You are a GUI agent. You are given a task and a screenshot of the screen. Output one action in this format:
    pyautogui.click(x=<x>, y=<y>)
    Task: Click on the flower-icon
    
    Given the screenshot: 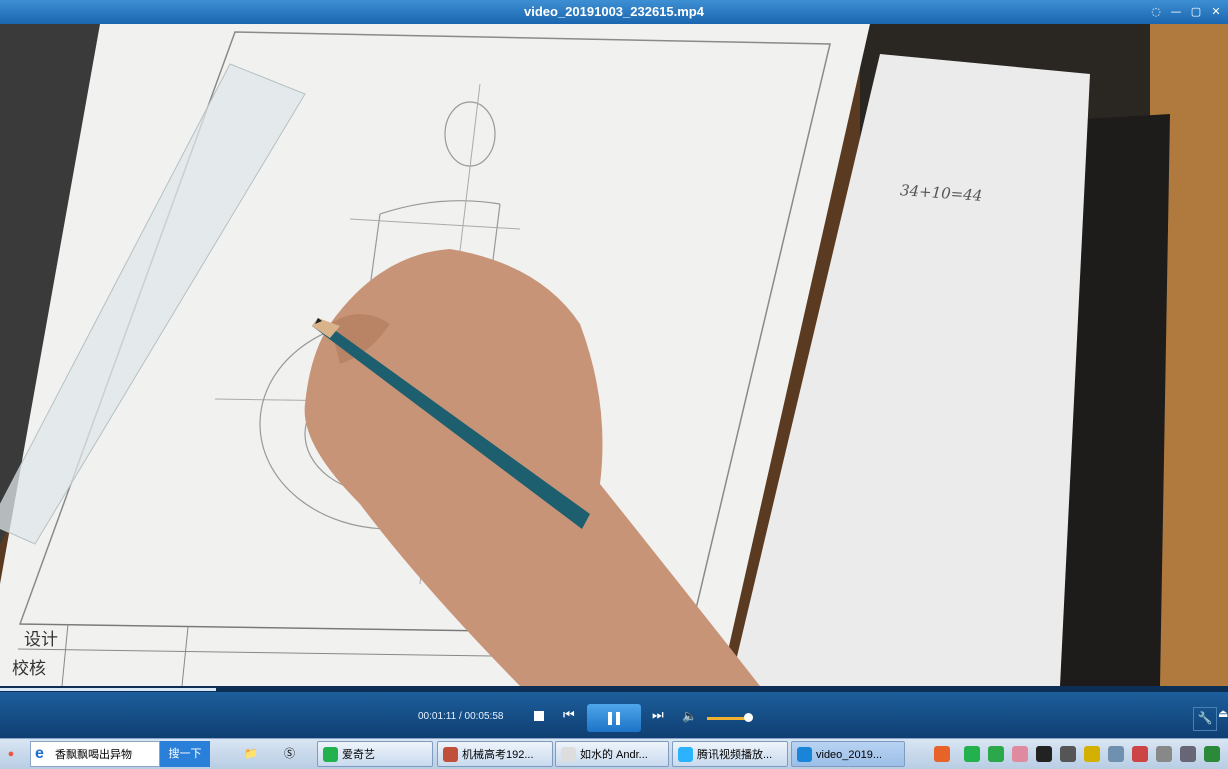 What is the action you would take?
    pyautogui.click(x=1020, y=754)
    